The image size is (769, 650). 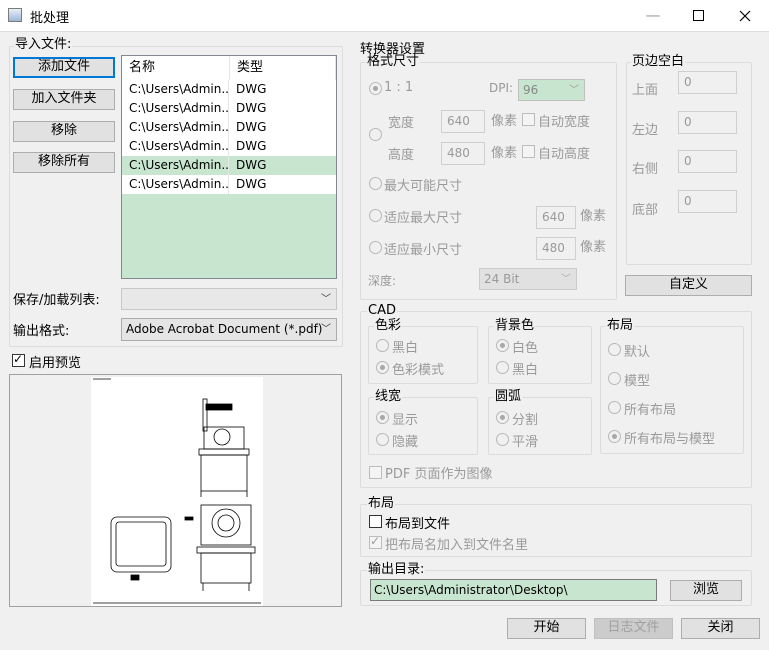 What do you see at coordinates (418, 524) in the screenshot?
I see `layout-to-file-label: 布局到文件` at bounding box center [418, 524].